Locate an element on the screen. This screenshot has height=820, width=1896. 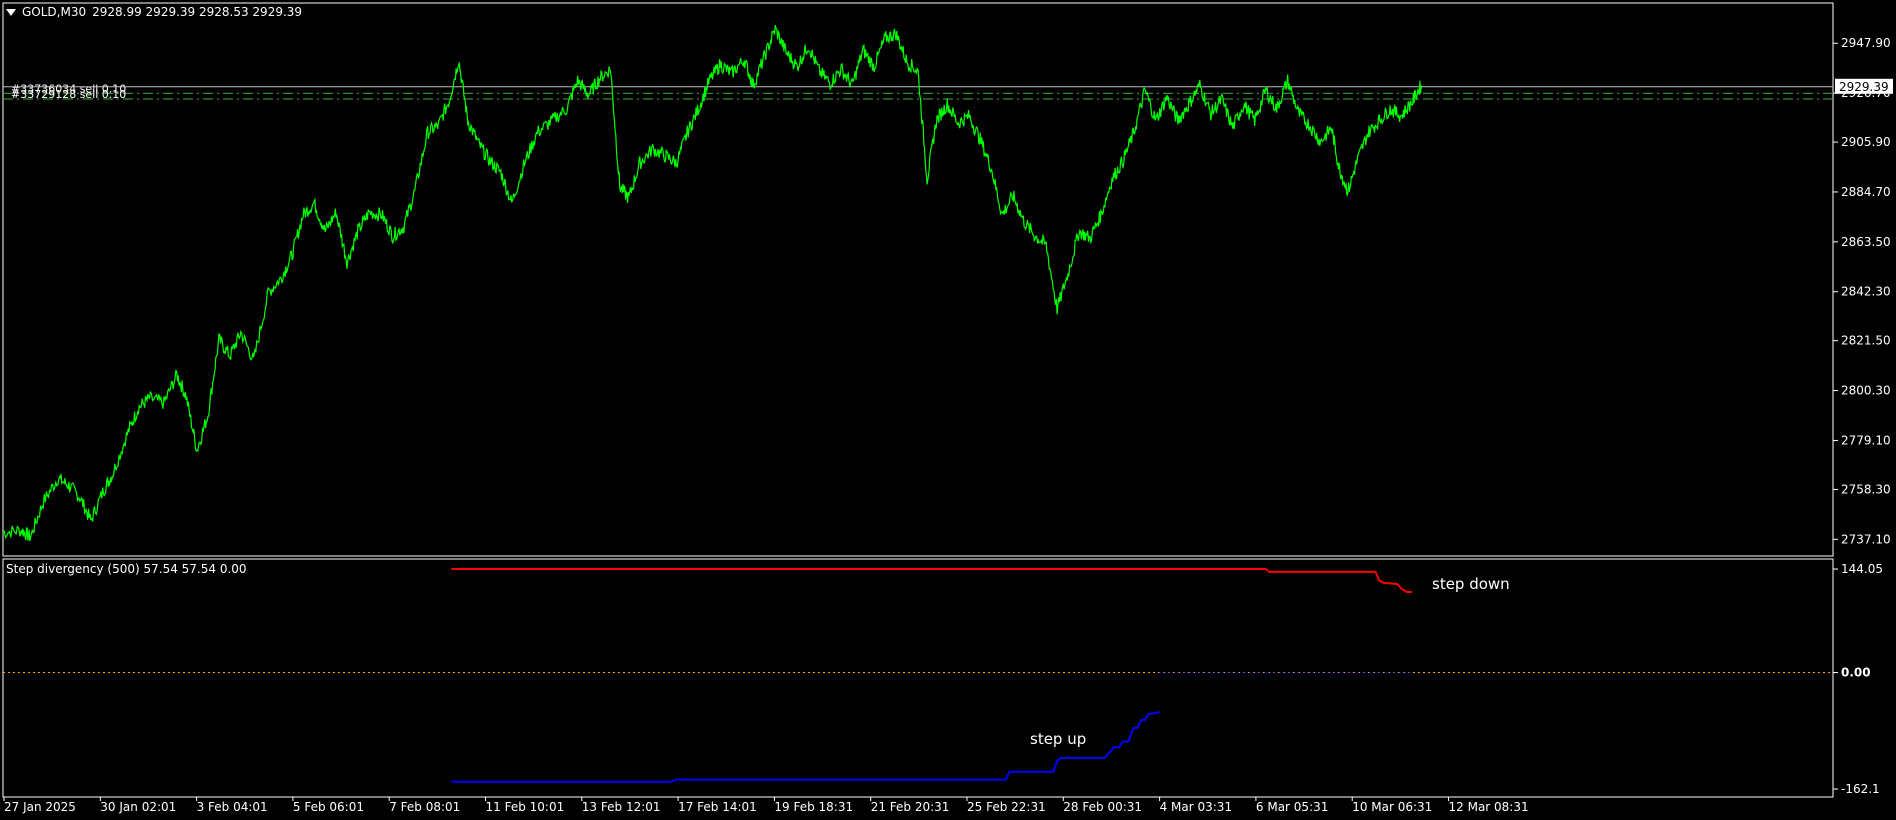
current-price-label: 2929.39 is located at coordinates (1864, 87).